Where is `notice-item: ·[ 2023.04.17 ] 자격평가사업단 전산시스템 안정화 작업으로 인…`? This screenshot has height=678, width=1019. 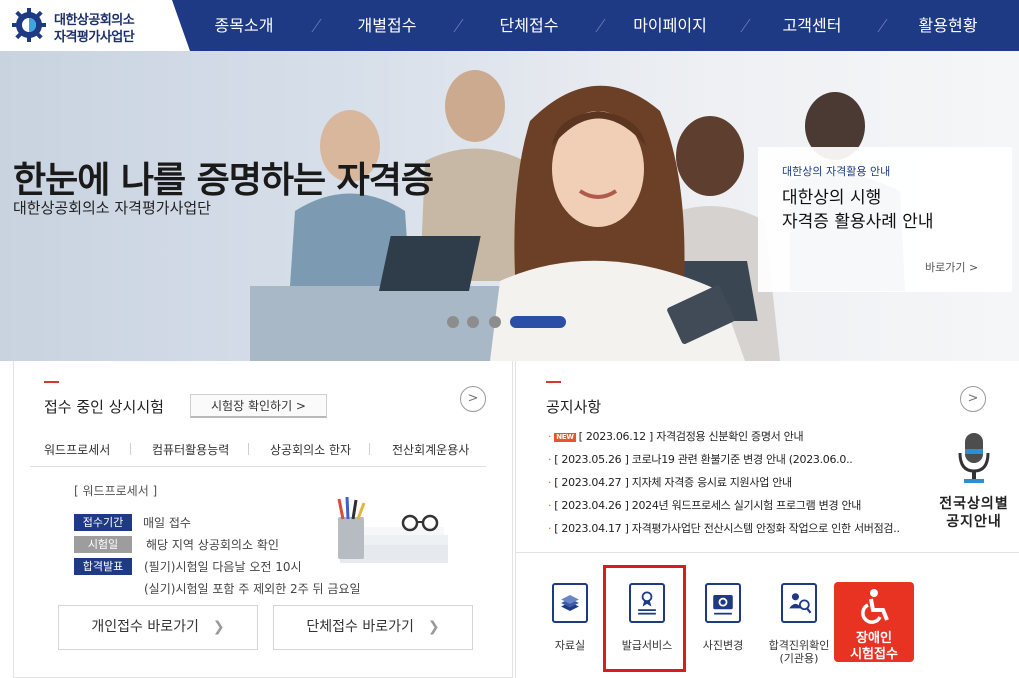 notice-item: ·[ 2023.04.17 ] 자격평가사업단 전산시스템 안정화 작업으로 인… is located at coordinates (724, 528).